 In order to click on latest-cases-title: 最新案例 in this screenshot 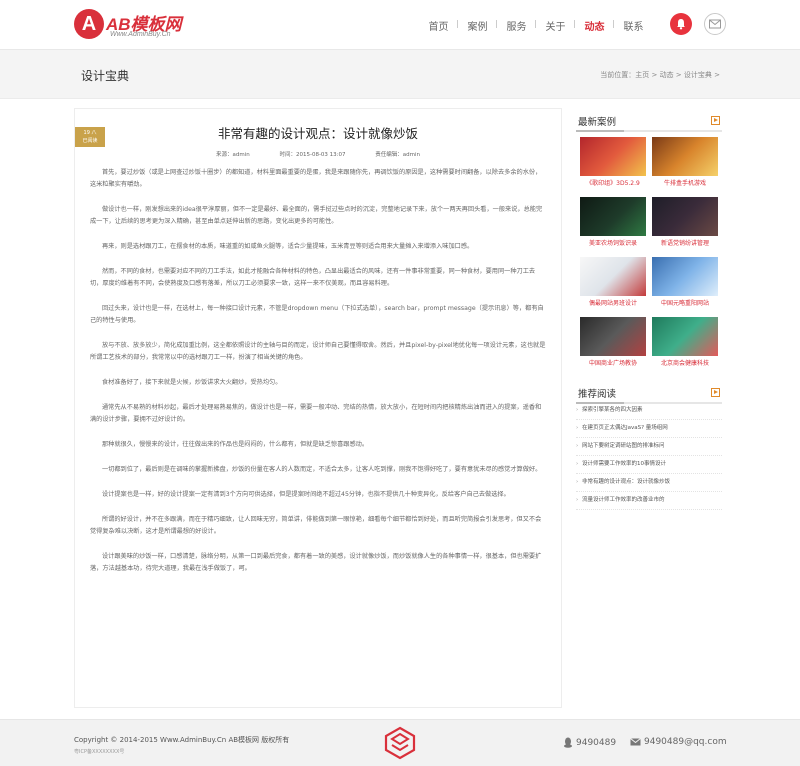, I will do `click(597, 122)`.